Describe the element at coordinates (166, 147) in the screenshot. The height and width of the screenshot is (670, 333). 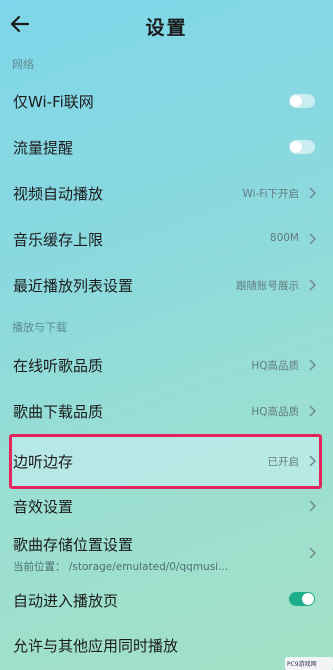
I see `setting-row-traffic-alert: 流量提醒` at that location.